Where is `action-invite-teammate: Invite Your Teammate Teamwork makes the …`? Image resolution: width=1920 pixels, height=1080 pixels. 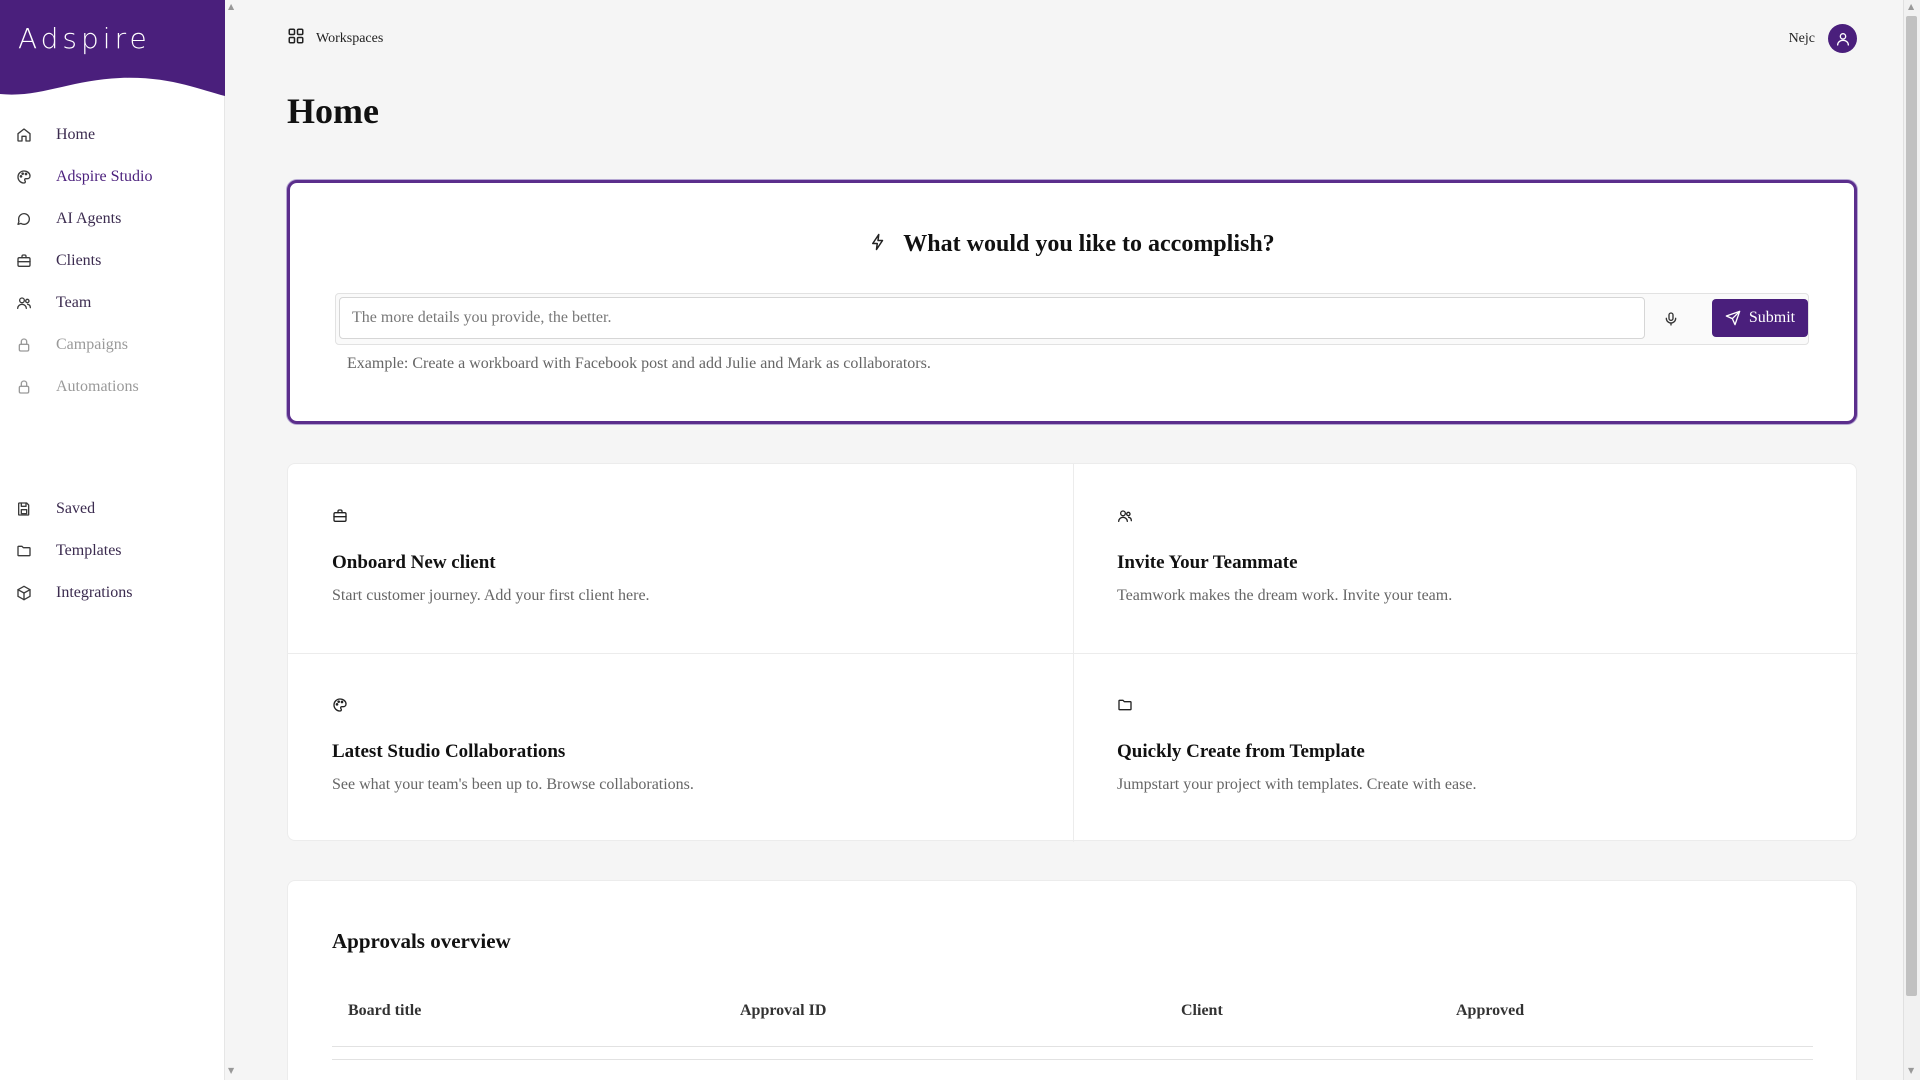
action-invite-teammate: Invite Your Teammate Teamwork makes the … is located at coordinates (1465, 558).